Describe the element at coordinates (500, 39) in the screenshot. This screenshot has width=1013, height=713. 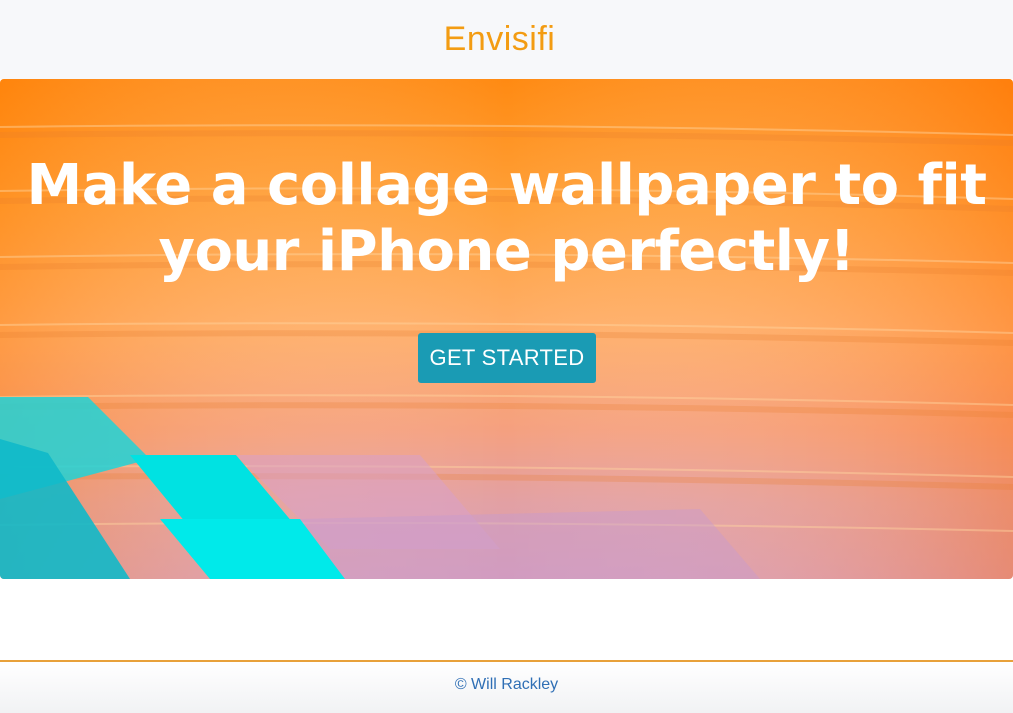
I see `brand-logo-link: Envisifi` at that location.